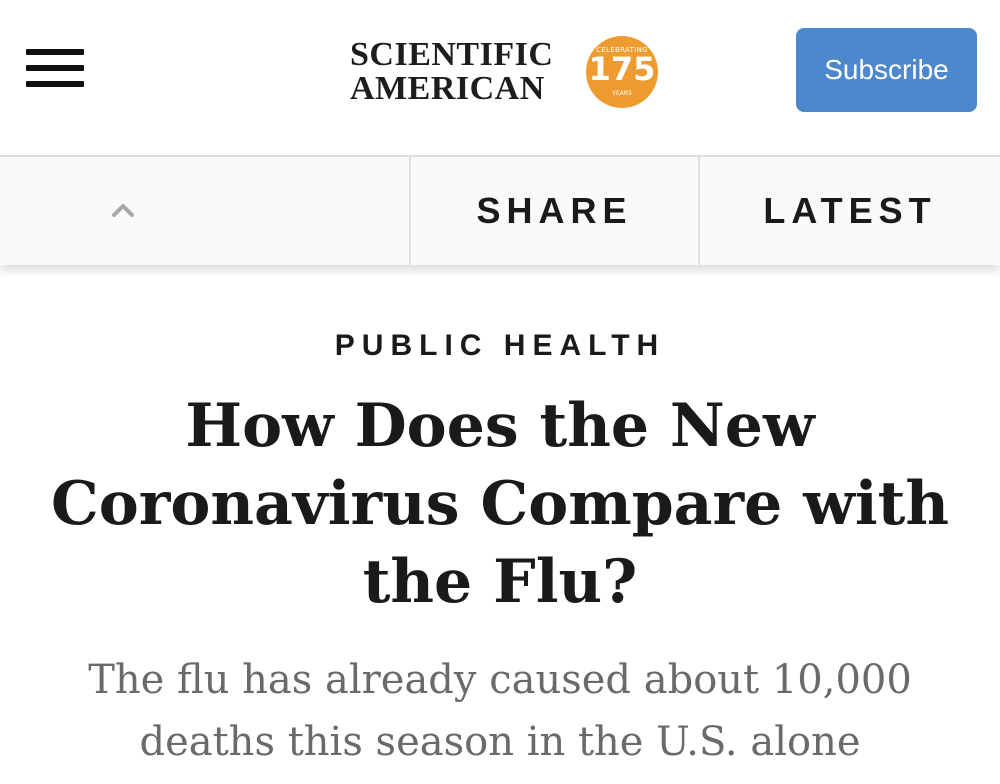  I want to click on logo-line-1: SCIENTIFIC, so click(452, 54).